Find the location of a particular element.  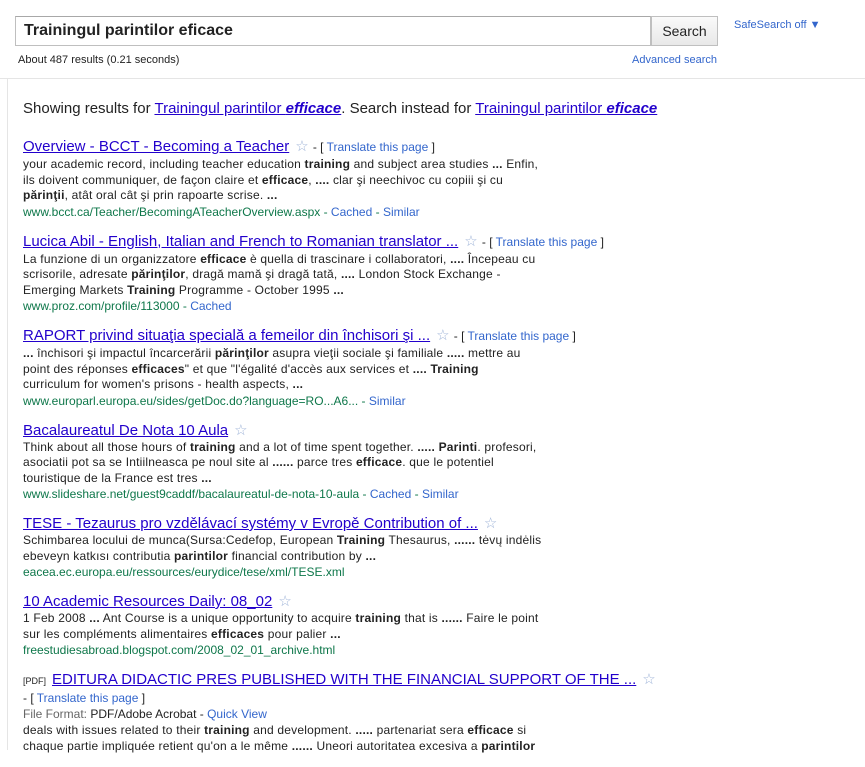

snippet-text: Enfin, is located at coordinates (520, 164).